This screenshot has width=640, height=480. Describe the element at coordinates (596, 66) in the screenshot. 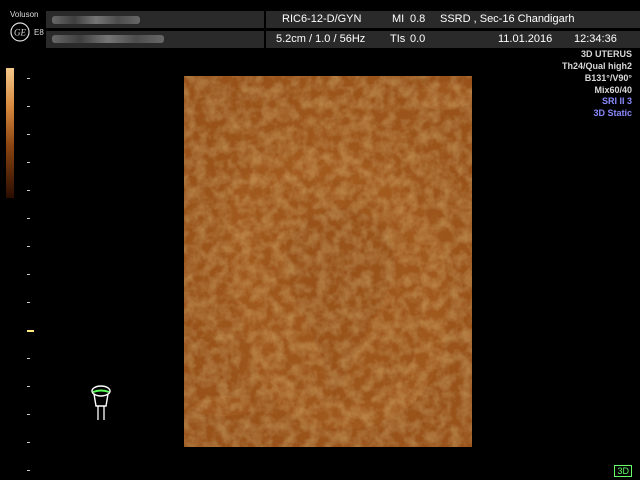

I see `info-line-2: Th24/Qual high2` at that location.